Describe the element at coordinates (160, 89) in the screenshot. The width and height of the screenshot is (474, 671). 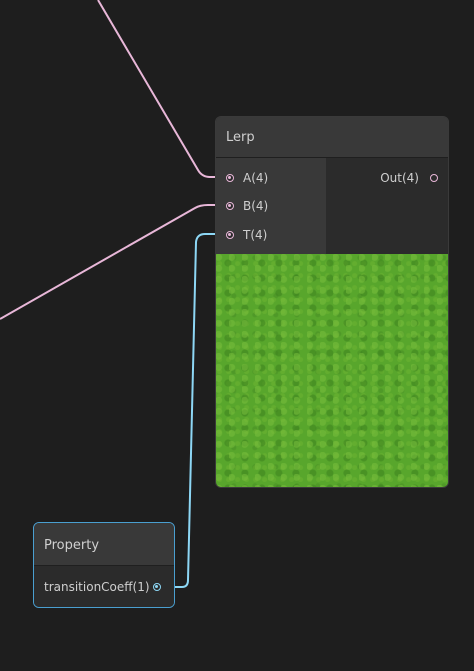
I see `wire-to-a-input` at that location.